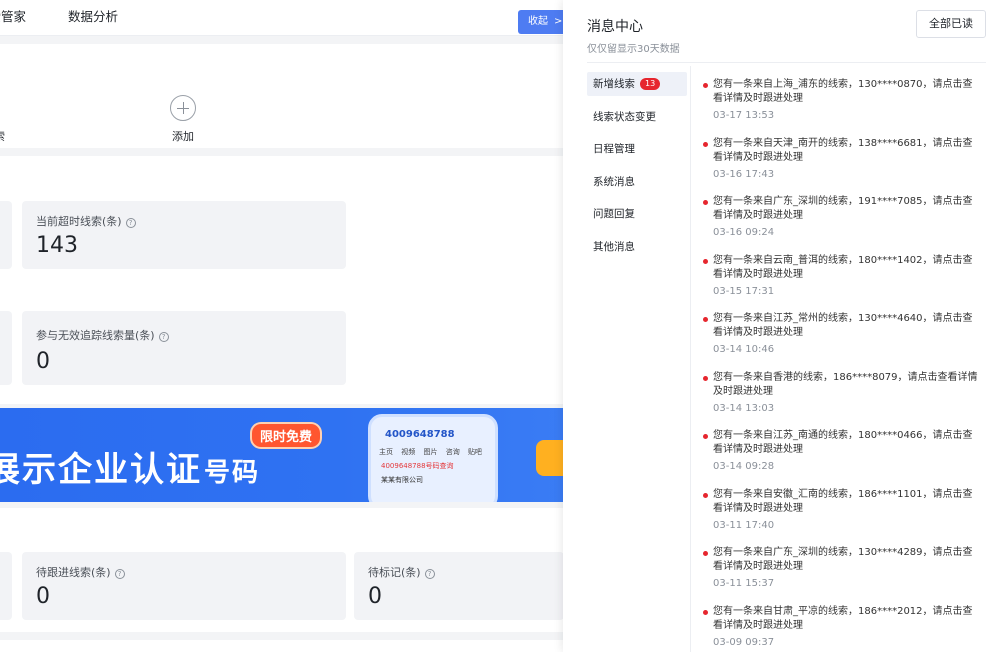 This screenshot has width=1000, height=652. What do you see at coordinates (951, 24) in the screenshot?
I see `mark-all-read-button: 全部已读` at bounding box center [951, 24].